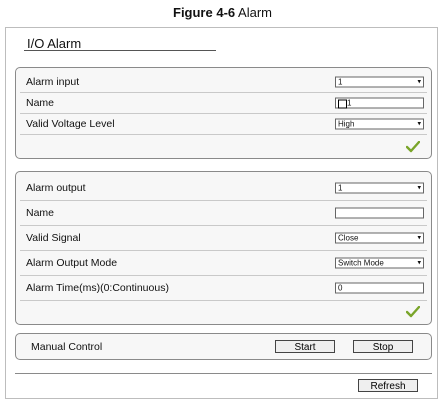  Describe the element at coordinates (223, 103) in the screenshot. I see `input-name-row: Name 1` at that location.